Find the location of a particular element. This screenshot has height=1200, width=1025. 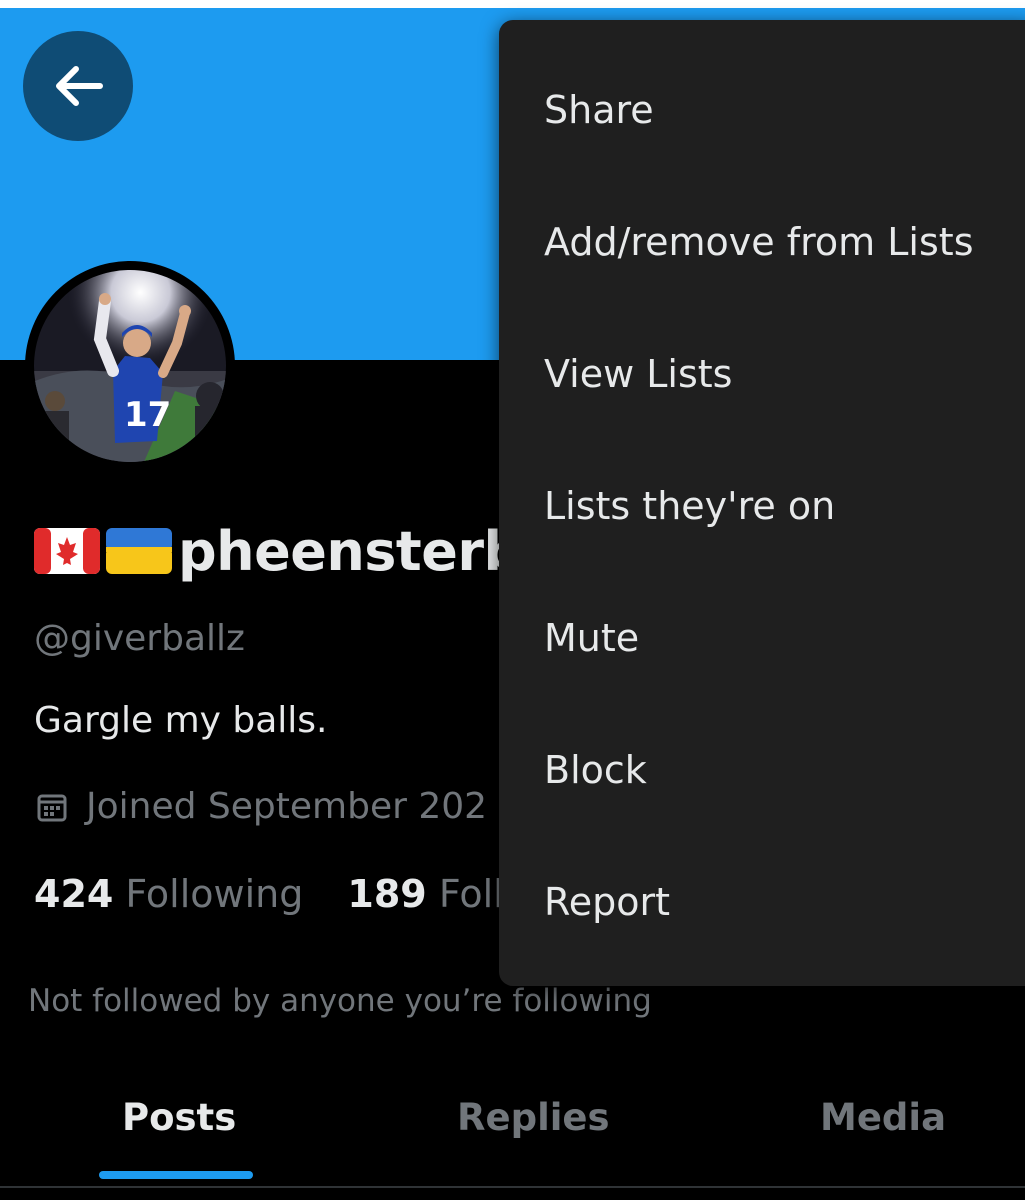

joined-date-row: Joined September 202 is located at coordinates (261, 806).